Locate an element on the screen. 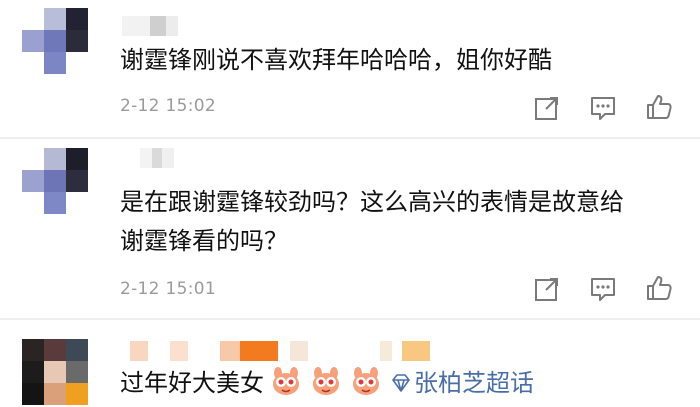 Image resolution: width=700 pixels, height=407 pixels. comment-text: 谢霆锋刚说不喜欢拜年哈哈哈，姐你好酷 is located at coordinates (336, 60).